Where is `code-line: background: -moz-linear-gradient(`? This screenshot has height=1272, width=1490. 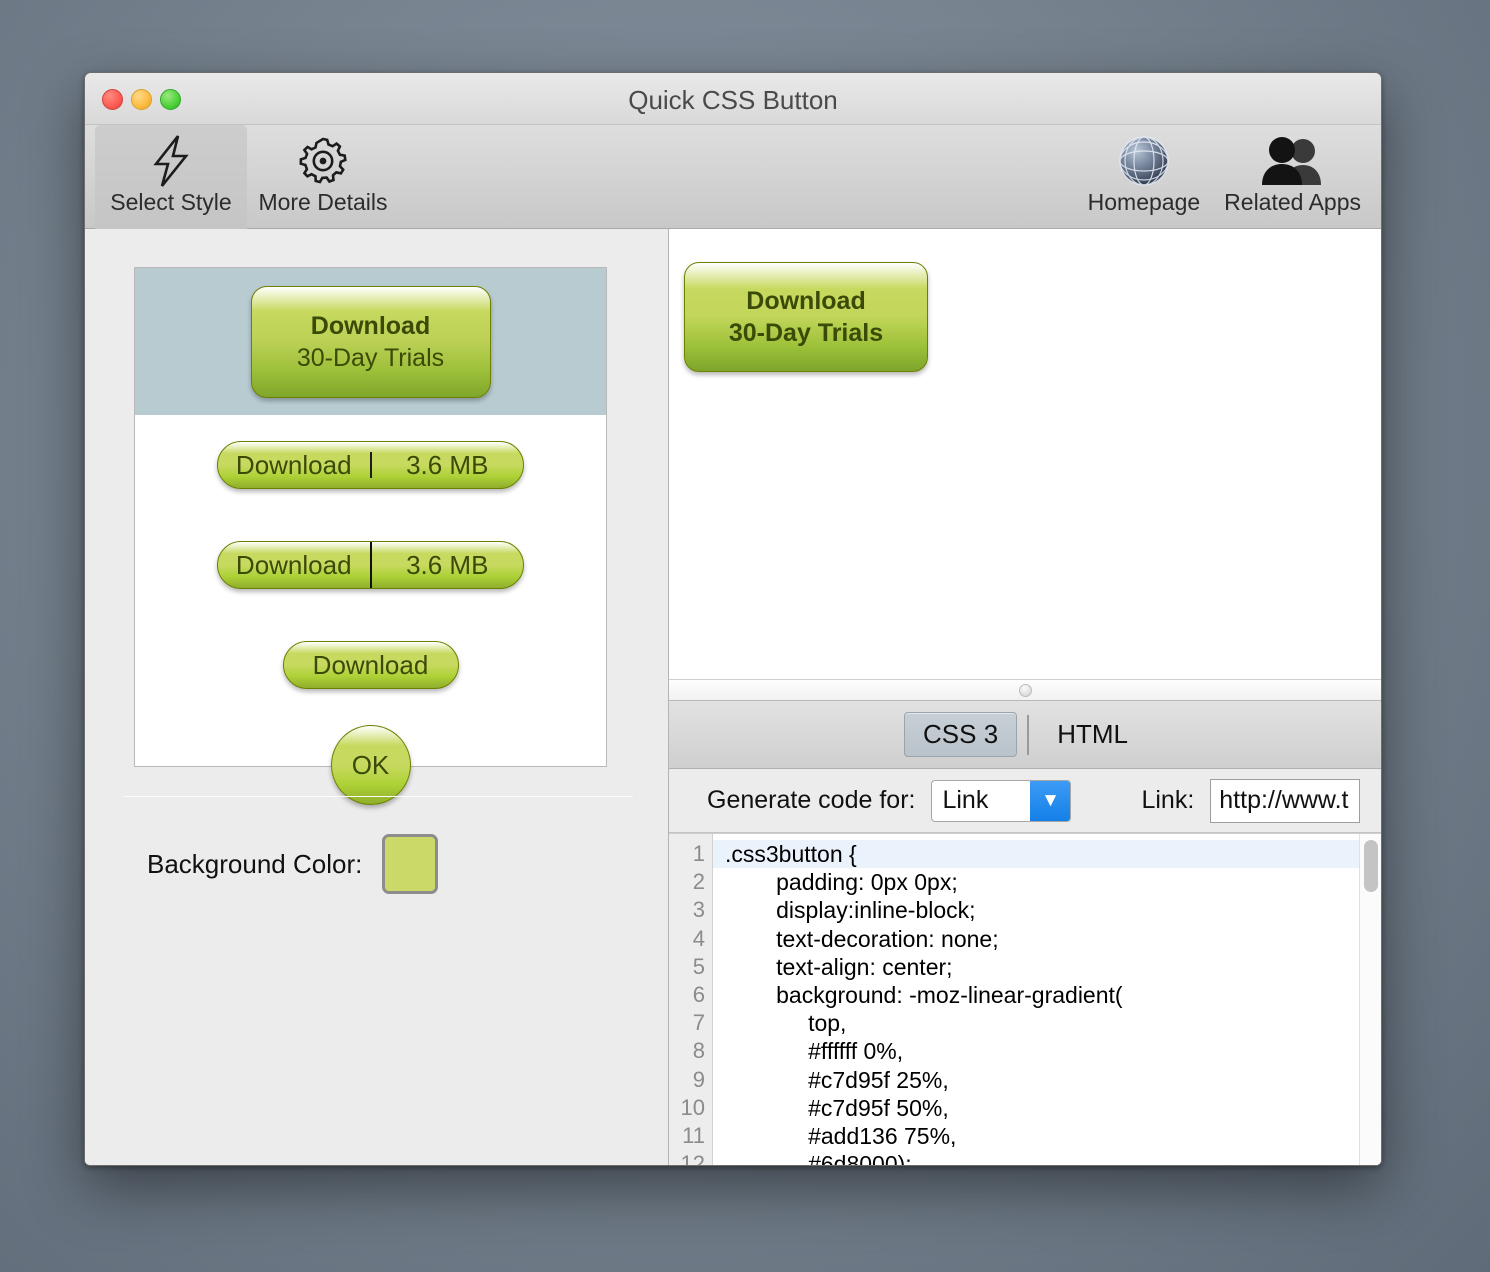 code-line: background: -moz-linear-gradient( is located at coordinates (924, 995).